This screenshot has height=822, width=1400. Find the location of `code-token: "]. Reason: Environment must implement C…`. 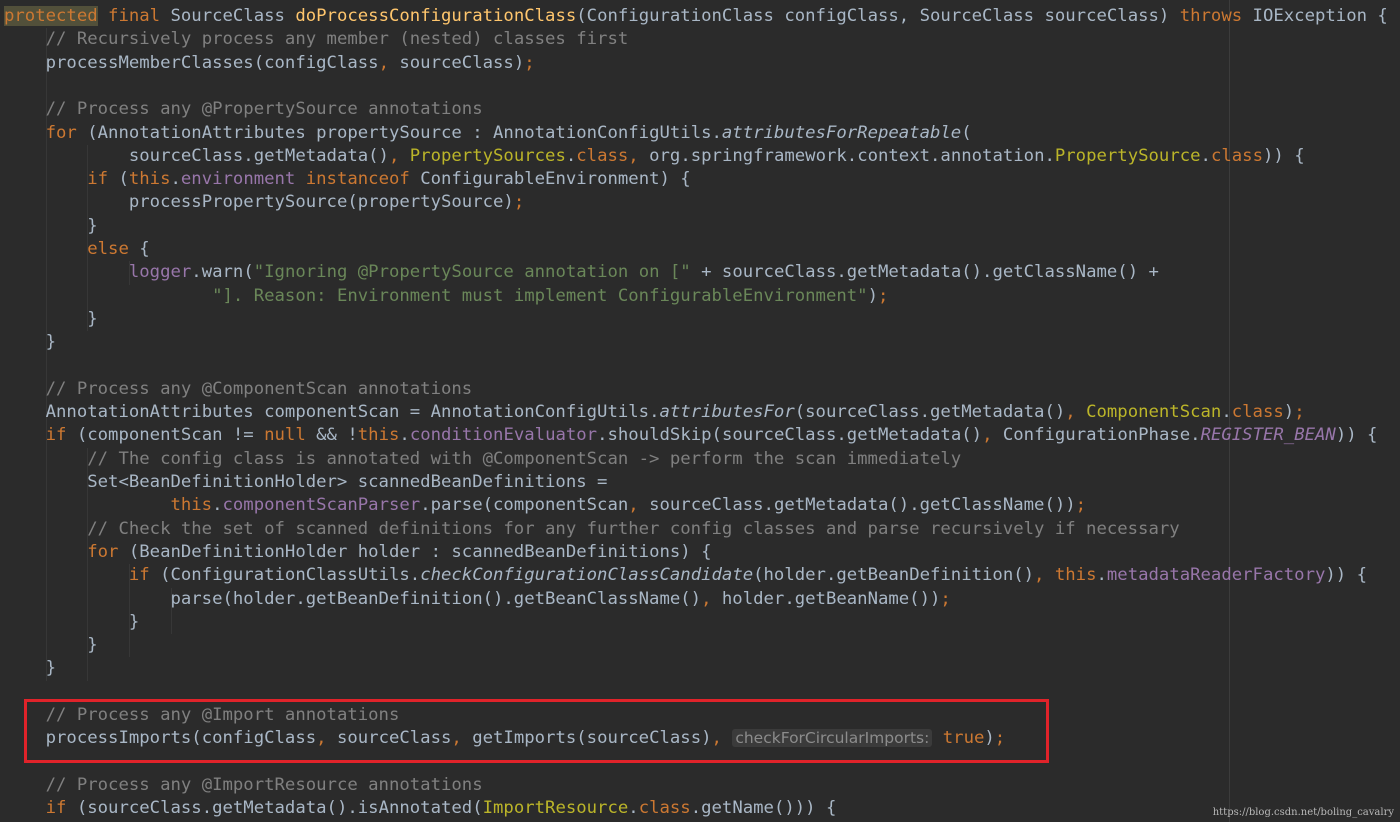

code-token: "]. Reason: Environment must implement C… is located at coordinates (540, 295).